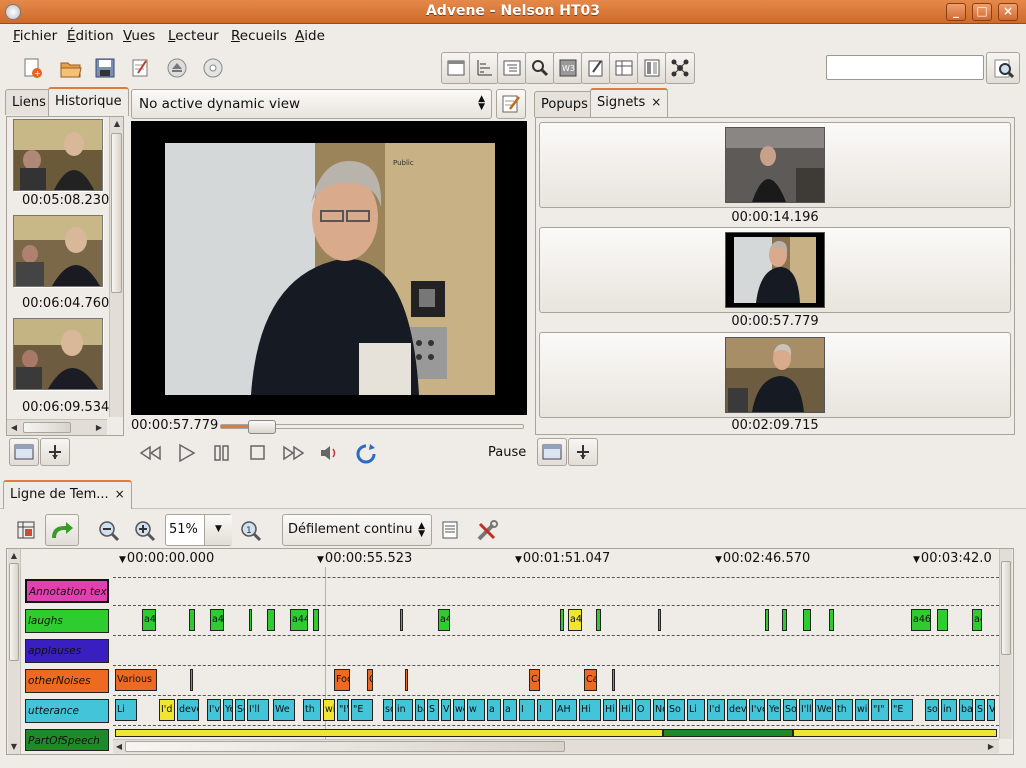  What do you see at coordinates (921, 620) in the screenshot?
I see `annotation-laughs: a46` at bounding box center [921, 620].